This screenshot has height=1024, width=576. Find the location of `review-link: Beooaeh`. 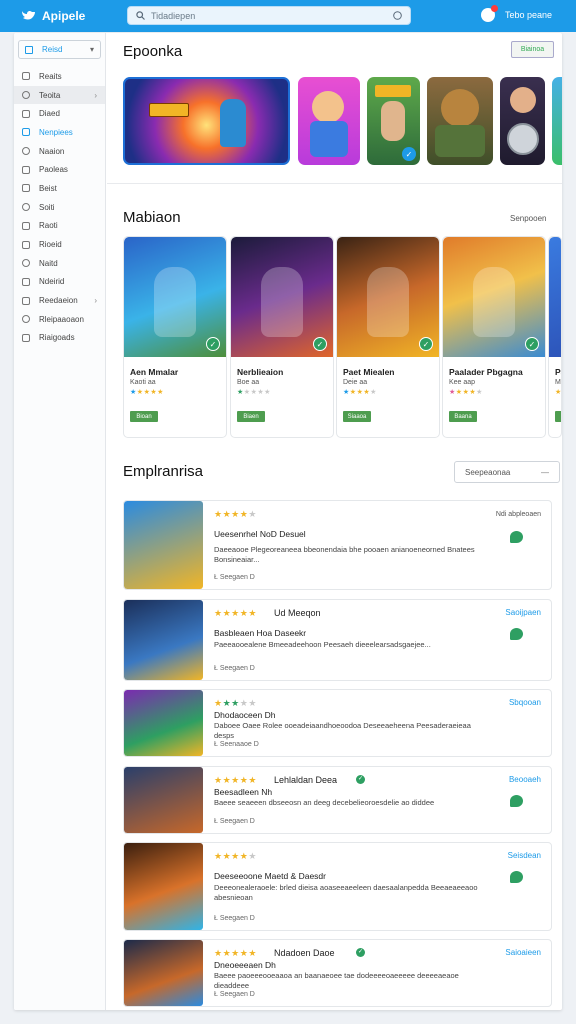

review-link: Beooaeh is located at coordinates (525, 779).